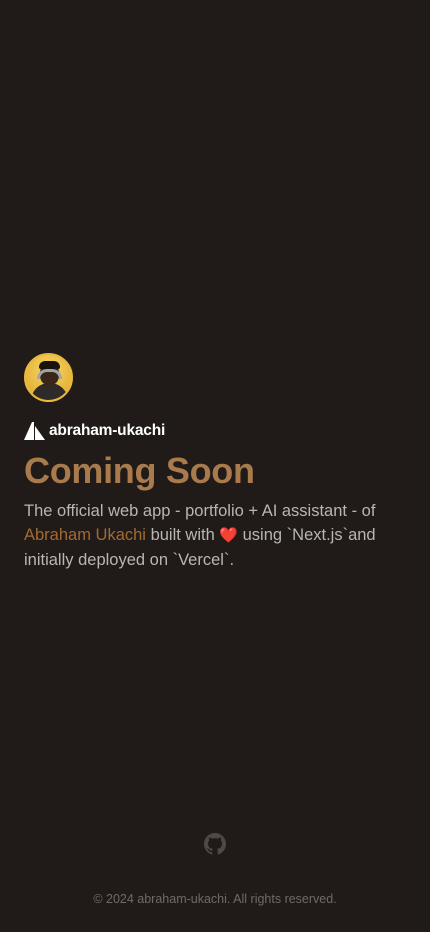  What do you see at coordinates (49, 365) in the screenshot?
I see `avatar-hair` at bounding box center [49, 365].